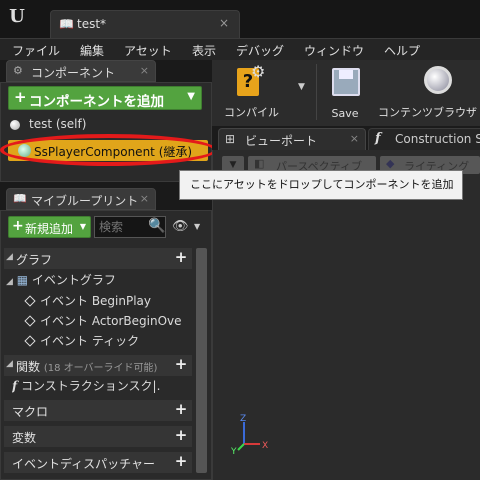 The width and height of the screenshot is (480, 480). I want to click on lighting-icon: ◆, so click(390, 163).